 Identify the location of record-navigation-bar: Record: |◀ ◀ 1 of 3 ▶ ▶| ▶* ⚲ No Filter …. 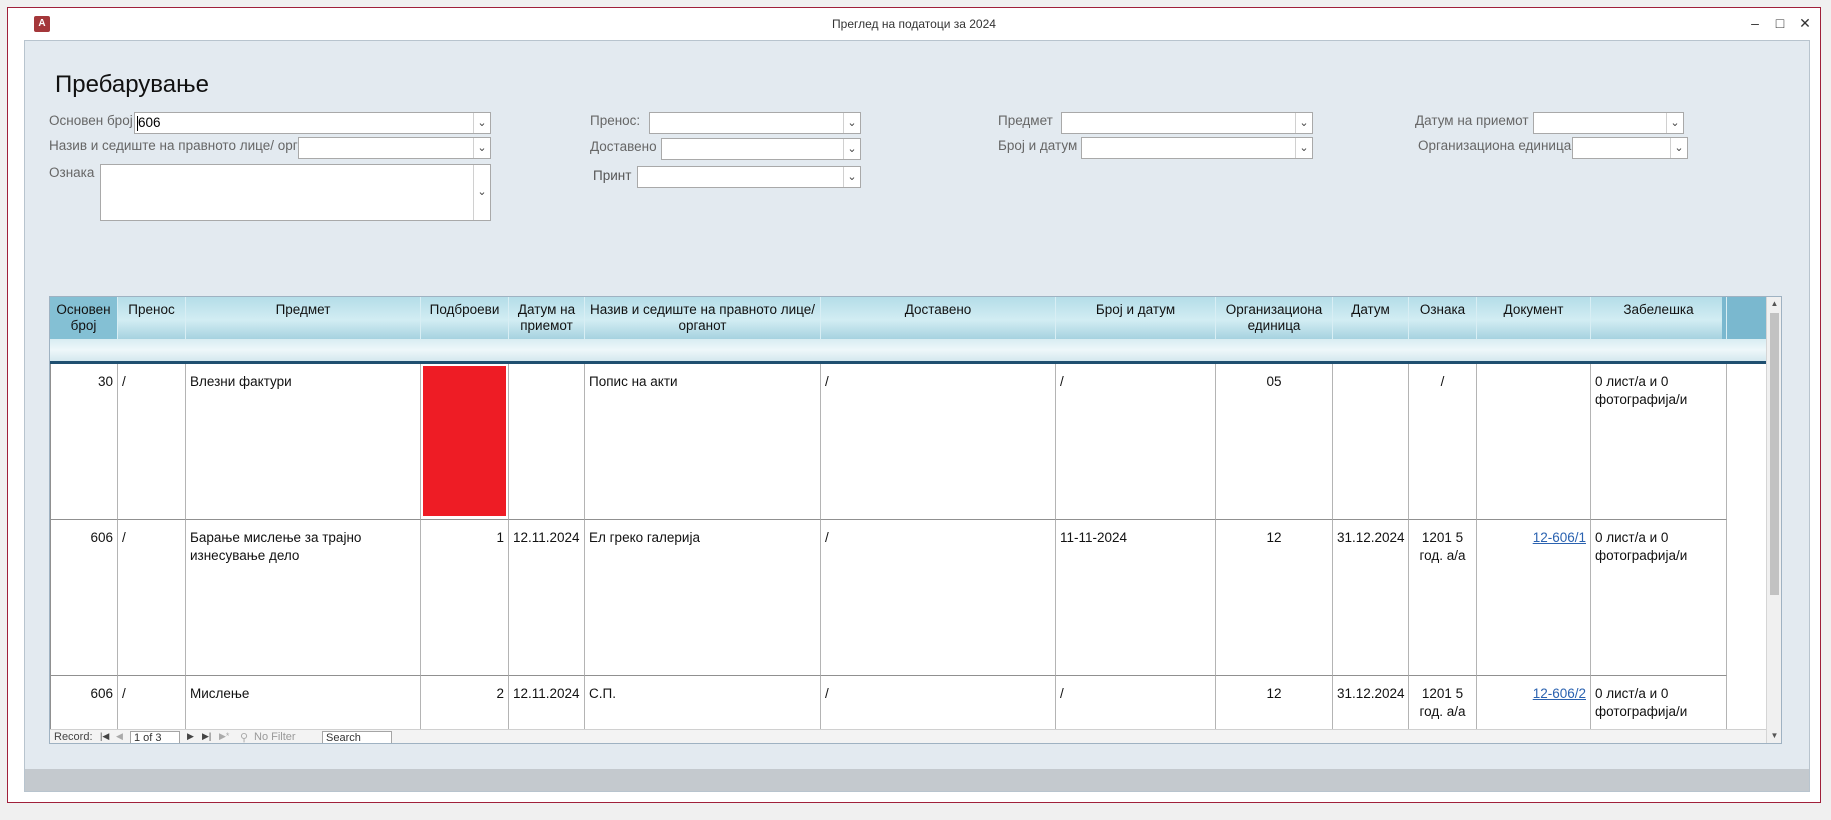
(908, 736).